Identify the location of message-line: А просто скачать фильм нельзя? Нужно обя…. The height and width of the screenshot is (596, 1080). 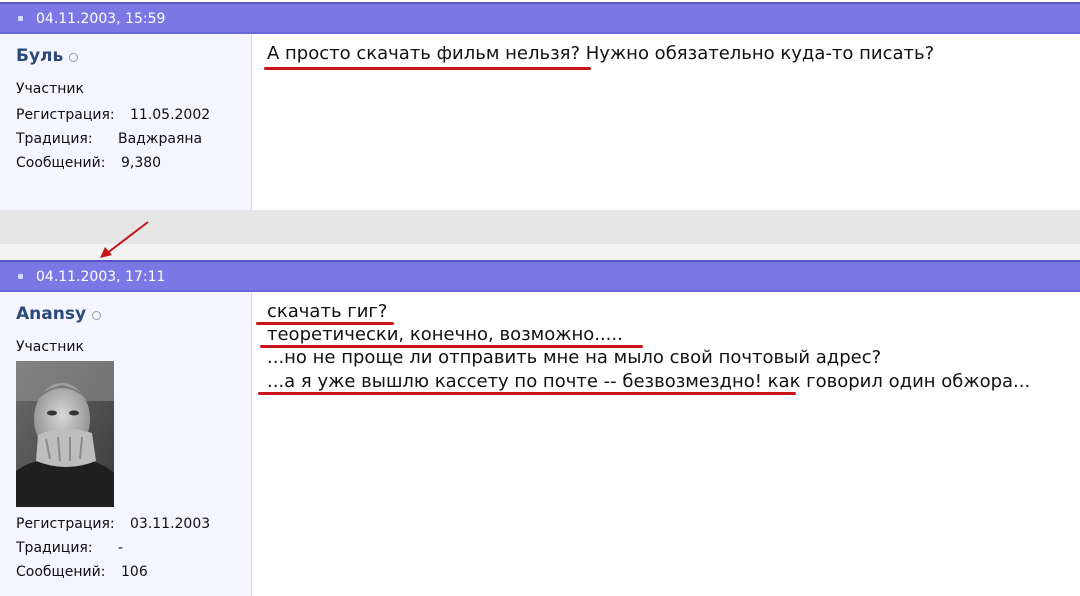
(601, 53).